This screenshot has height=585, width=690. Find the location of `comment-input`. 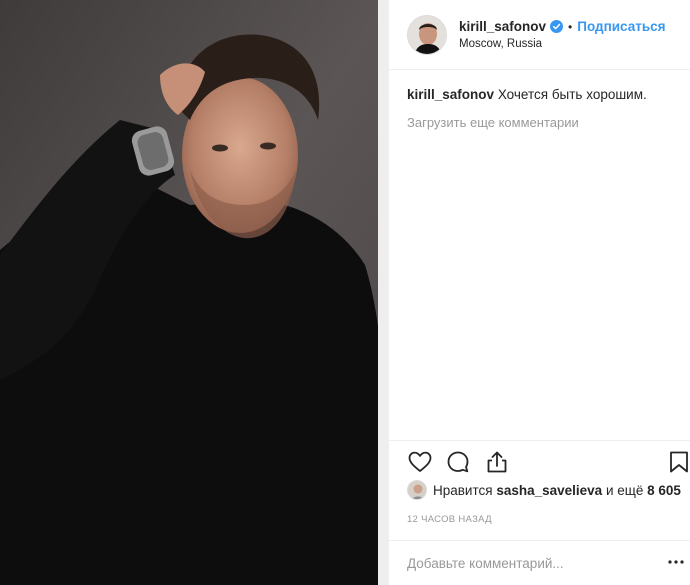

comment-input is located at coordinates (522, 563).